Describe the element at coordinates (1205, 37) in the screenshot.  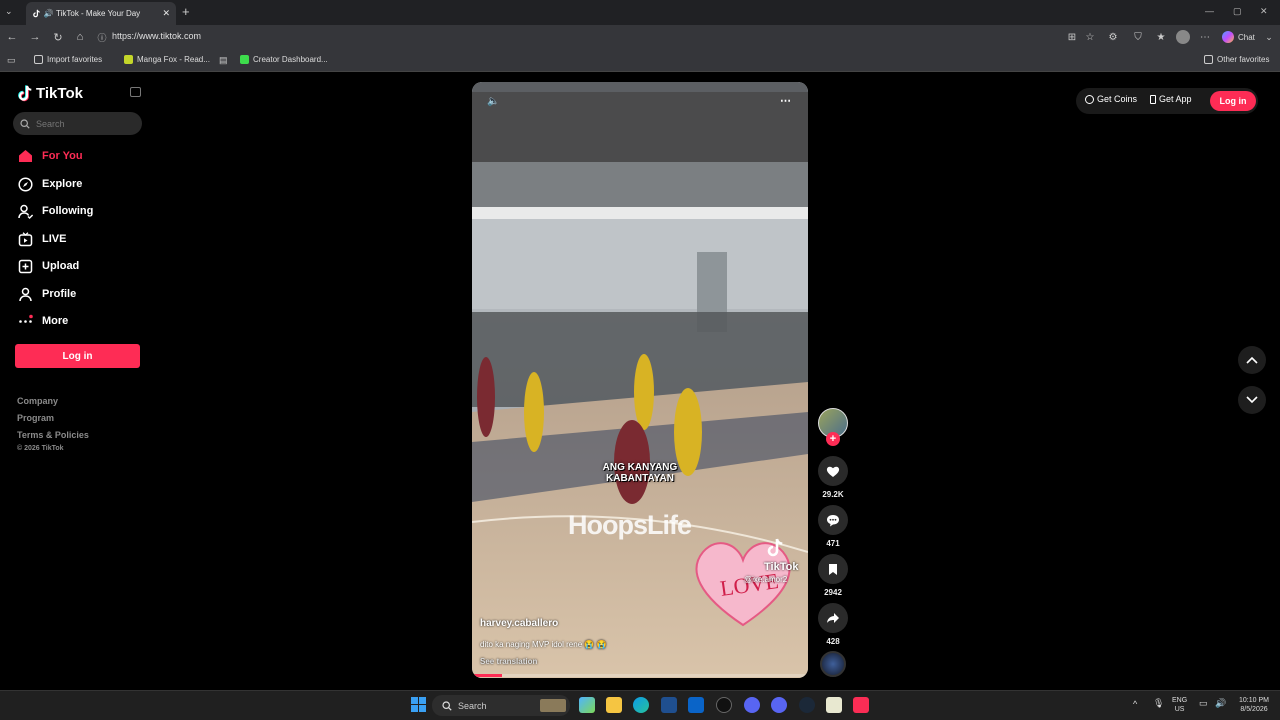
I see `settings-more-icon: ⋯` at that location.